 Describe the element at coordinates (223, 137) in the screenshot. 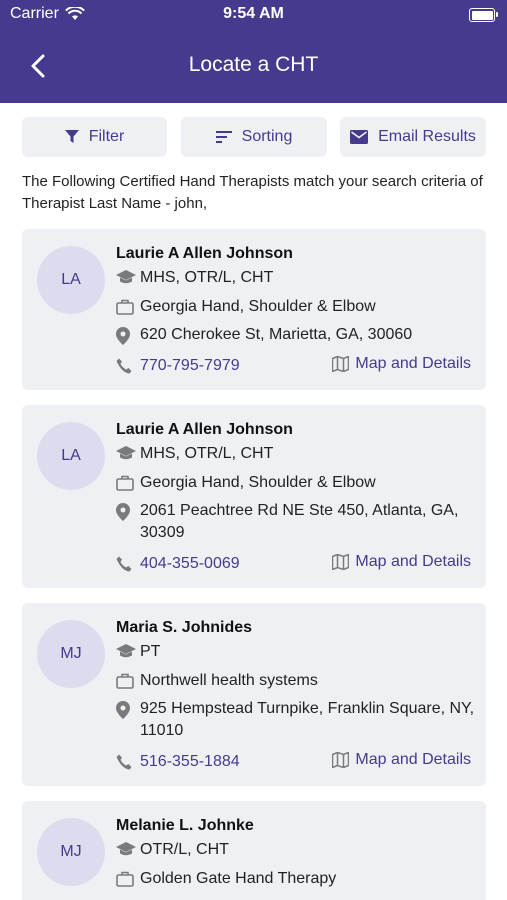

I see `sort-icon` at that location.